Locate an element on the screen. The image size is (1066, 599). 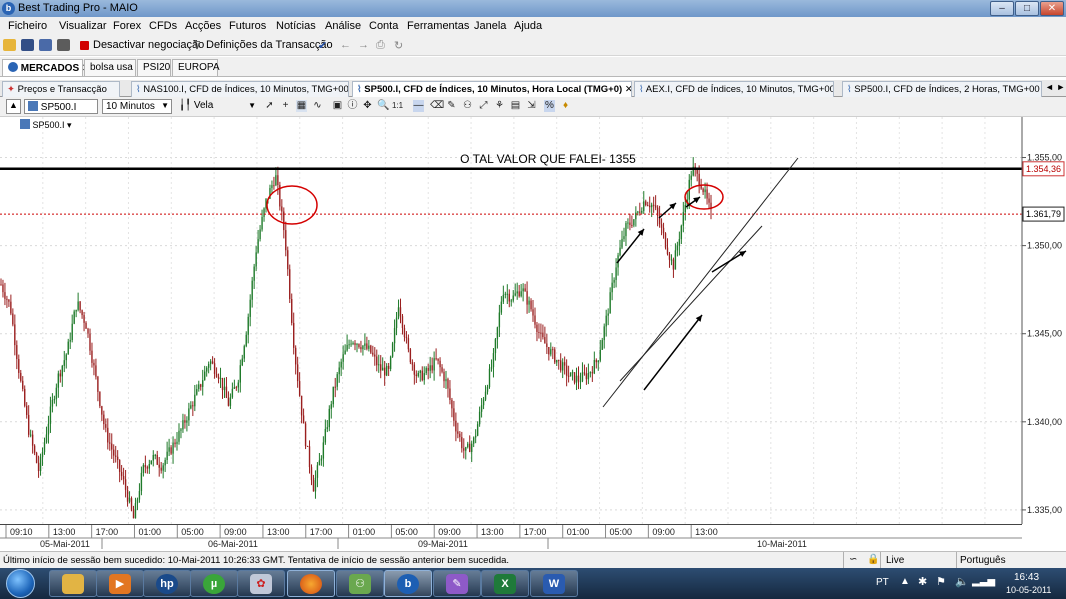
tab-label: SP500.I, CFD de Índices, 2 Horas, TMG+00 is located at coordinates (947, 89).